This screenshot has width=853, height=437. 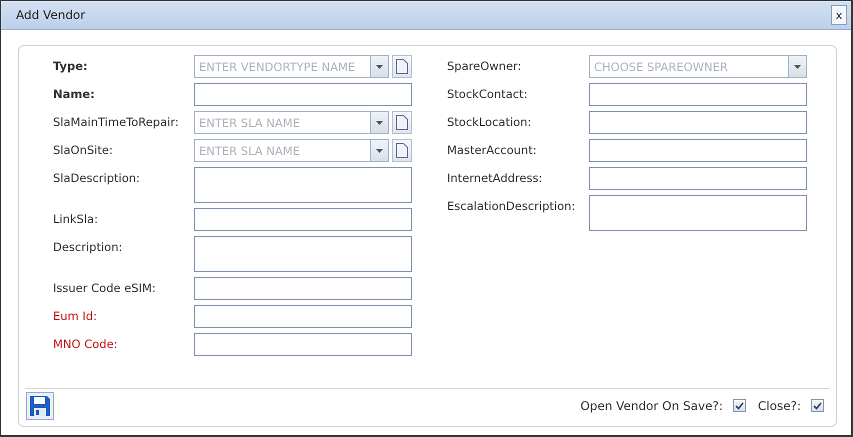 I want to click on option-label: Open Vendor On Save?:, so click(x=651, y=405).